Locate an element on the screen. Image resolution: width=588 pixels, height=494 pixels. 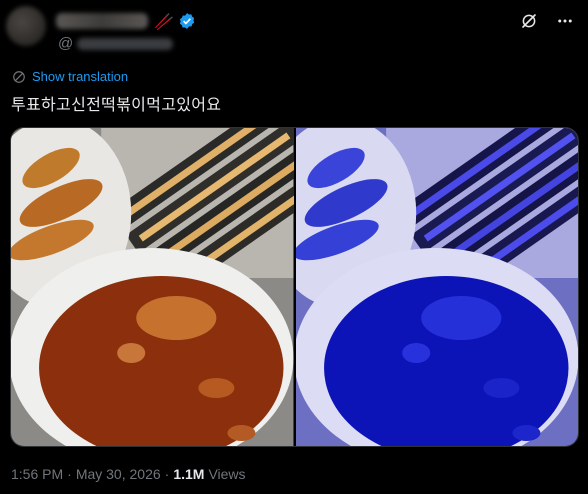
author-name-row: 🥢 is located at coordinates (126, 21).